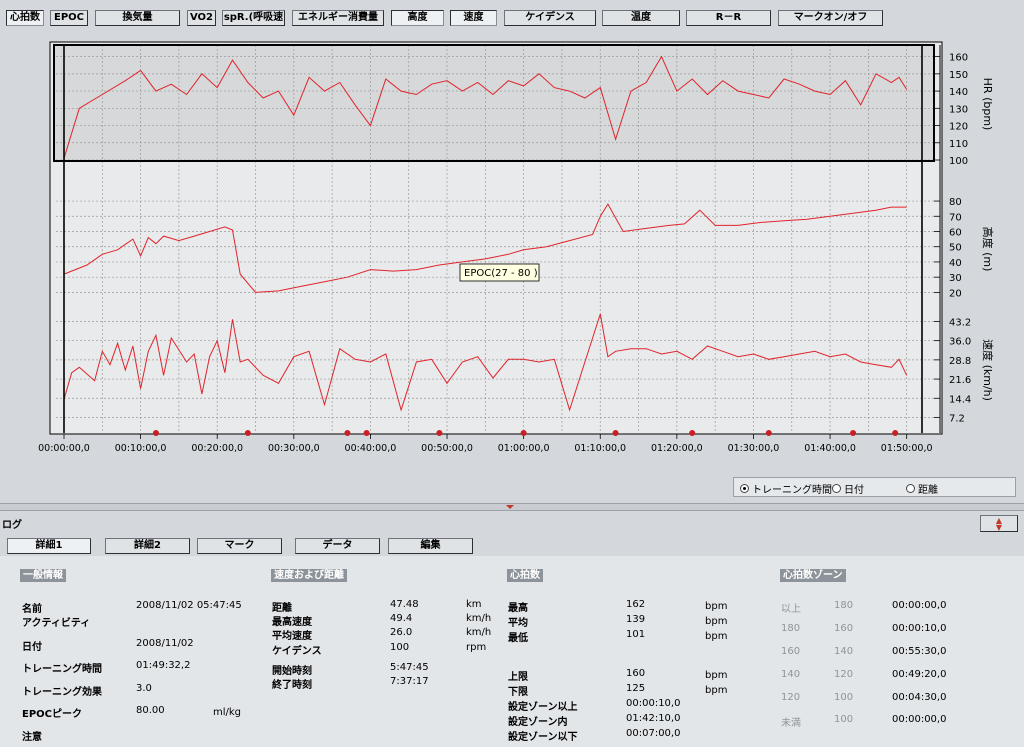 Image resolution: width=1024 pixels, height=747 pixels. What do you see at coordinates (919, 719) in the screenshot?
I see `zone-row-6-time: 00:00:00,0` at bounding box center [919, 719].